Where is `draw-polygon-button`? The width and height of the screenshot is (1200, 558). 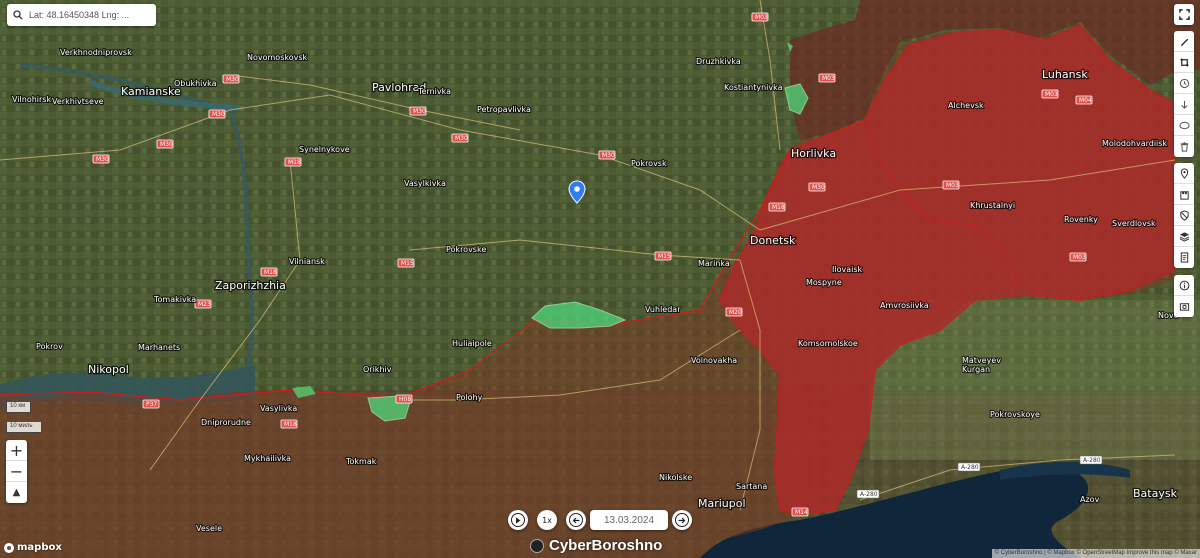
draw-polygon-button is located at coordinates (1184, 62).